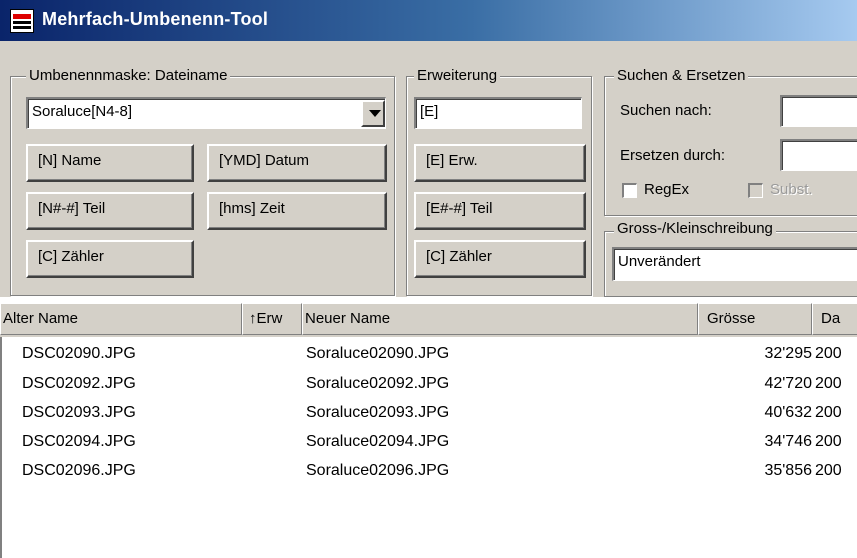 This screenshot has width=857, height=558. What do you see at coordinates (110, 211) in the screenshot?
I see `insert-part-button: [N#-#] Teil` at bounding box center [110, 211].